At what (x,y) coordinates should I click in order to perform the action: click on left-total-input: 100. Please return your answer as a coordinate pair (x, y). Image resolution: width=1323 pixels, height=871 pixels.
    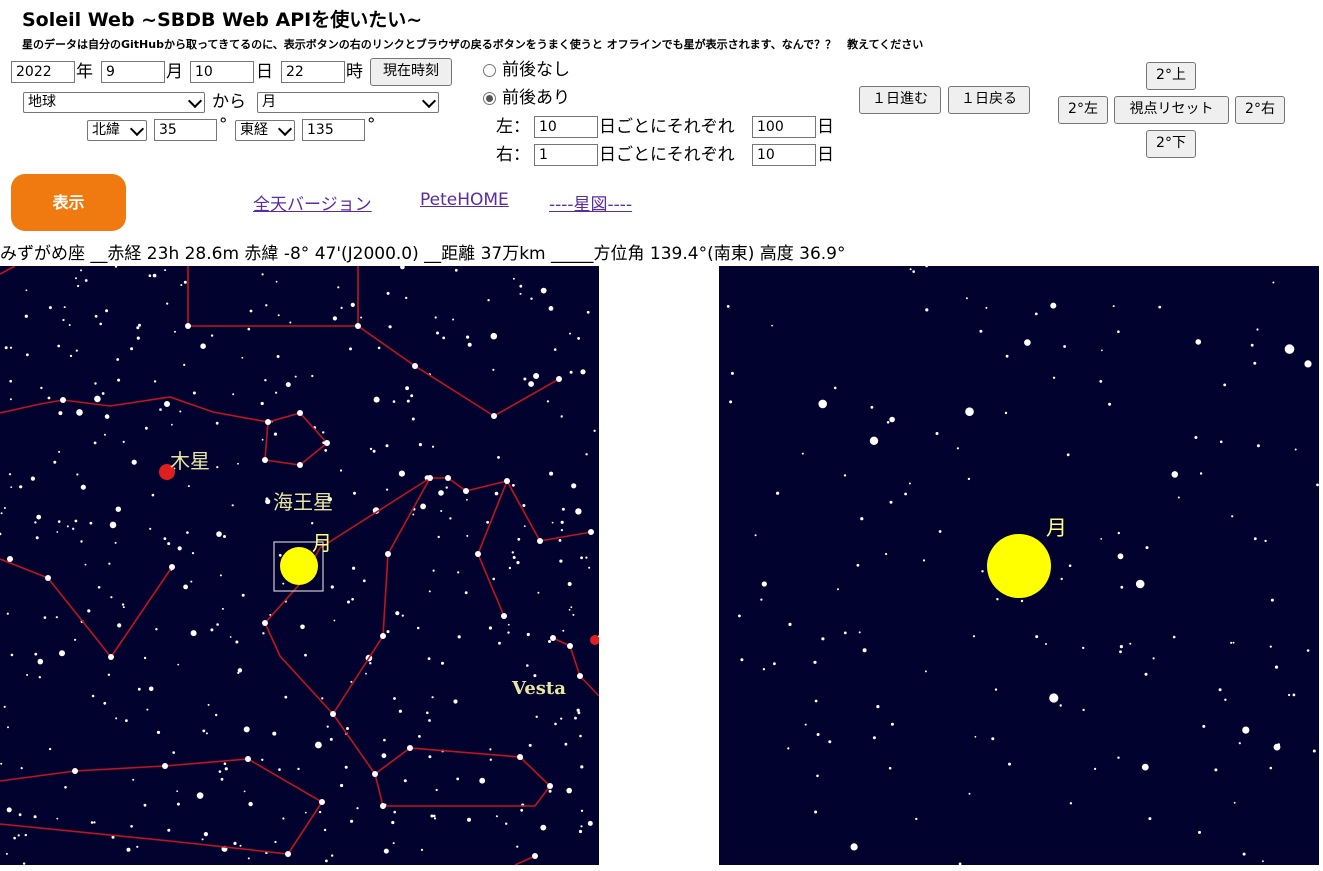
    Looking at the image, I should click on (784, 127).